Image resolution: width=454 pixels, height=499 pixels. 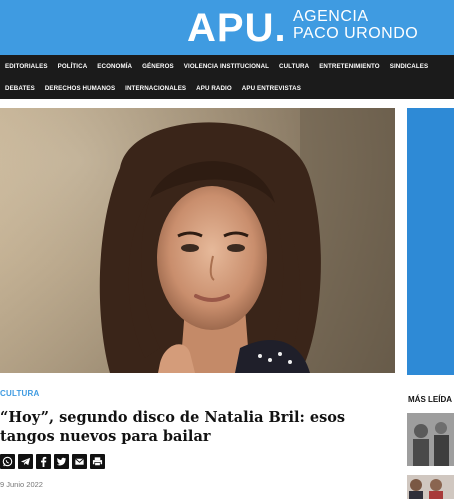 What do you see at coordinates (25, 461) in the screenshot?
I see `telegram-icon` at bounding box center [25, 461].